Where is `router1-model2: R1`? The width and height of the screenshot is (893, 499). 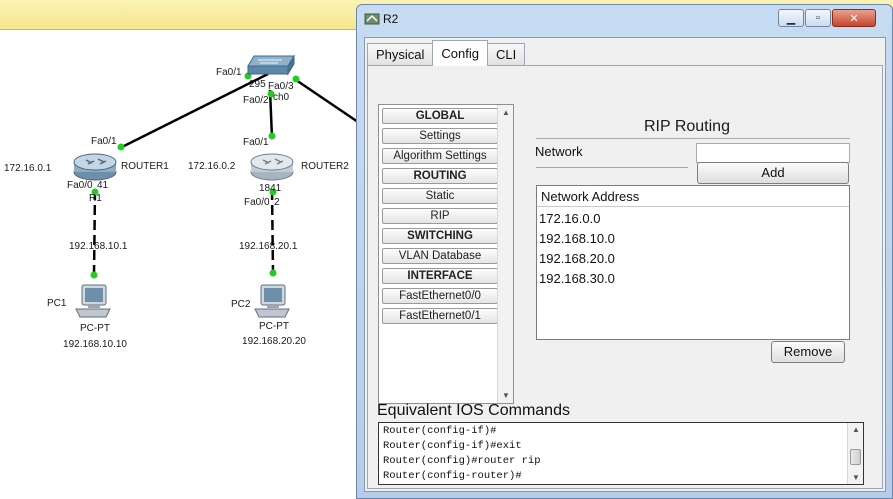 router1-model2: R1 is located at coordinates (95, 198).